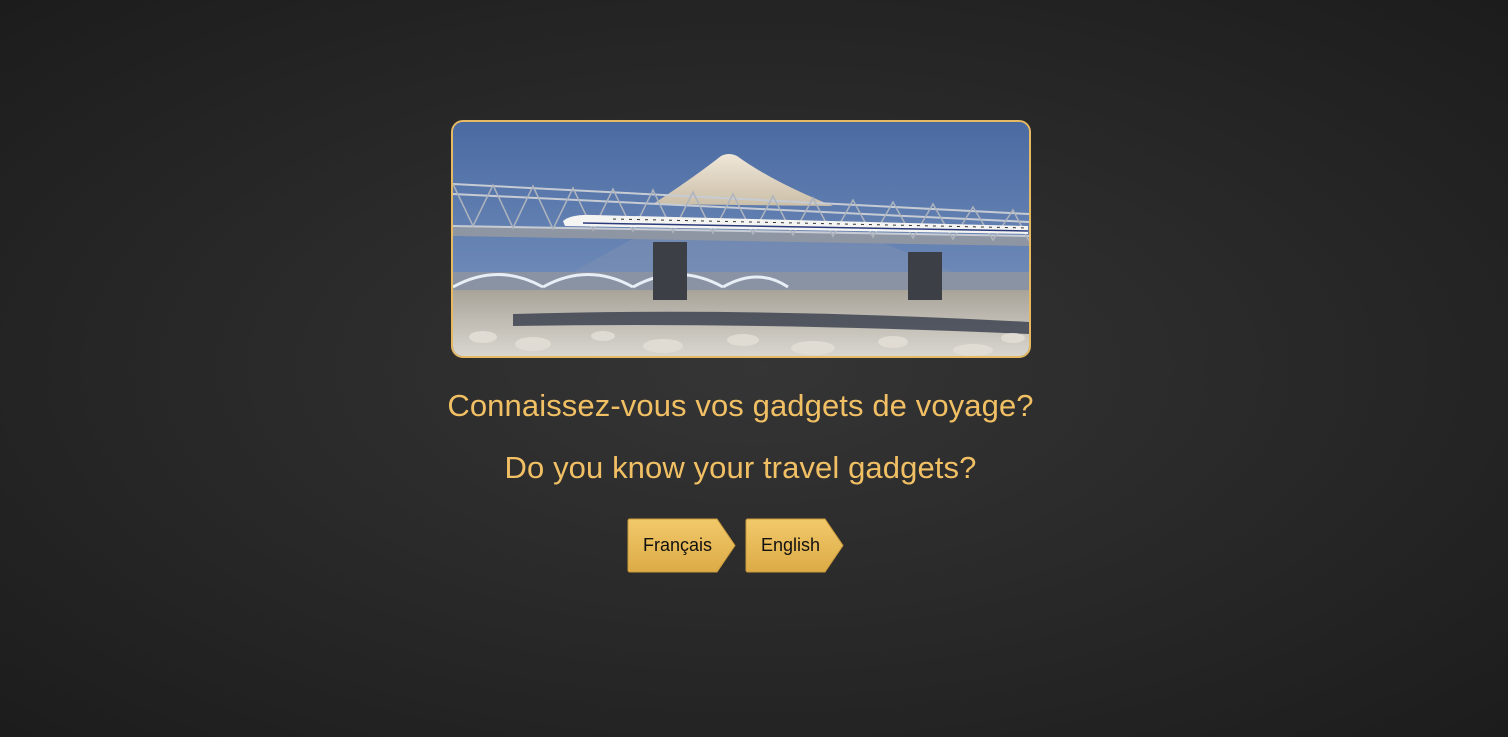 This screenshot has width=1508, height=737. I want to click on english-button: English, so click(795, 545).